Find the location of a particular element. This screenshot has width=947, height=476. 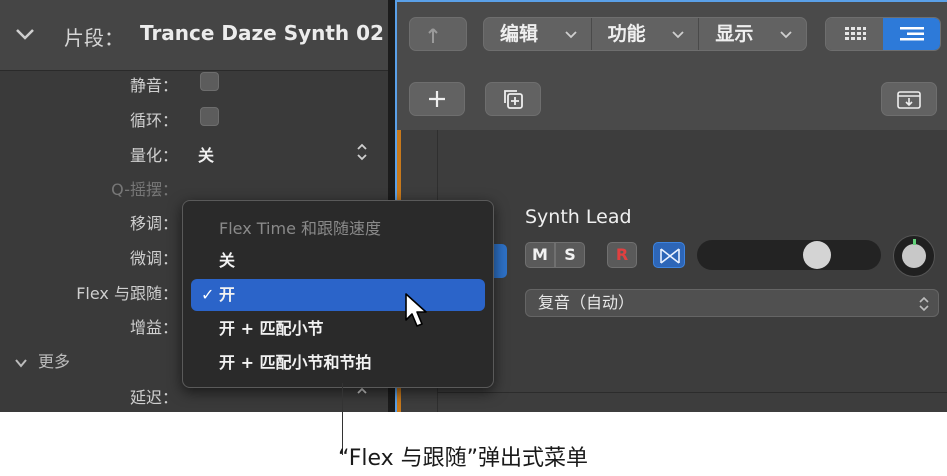

q-swing-label: Q-摇摆： is located at coordinates (144, 189).